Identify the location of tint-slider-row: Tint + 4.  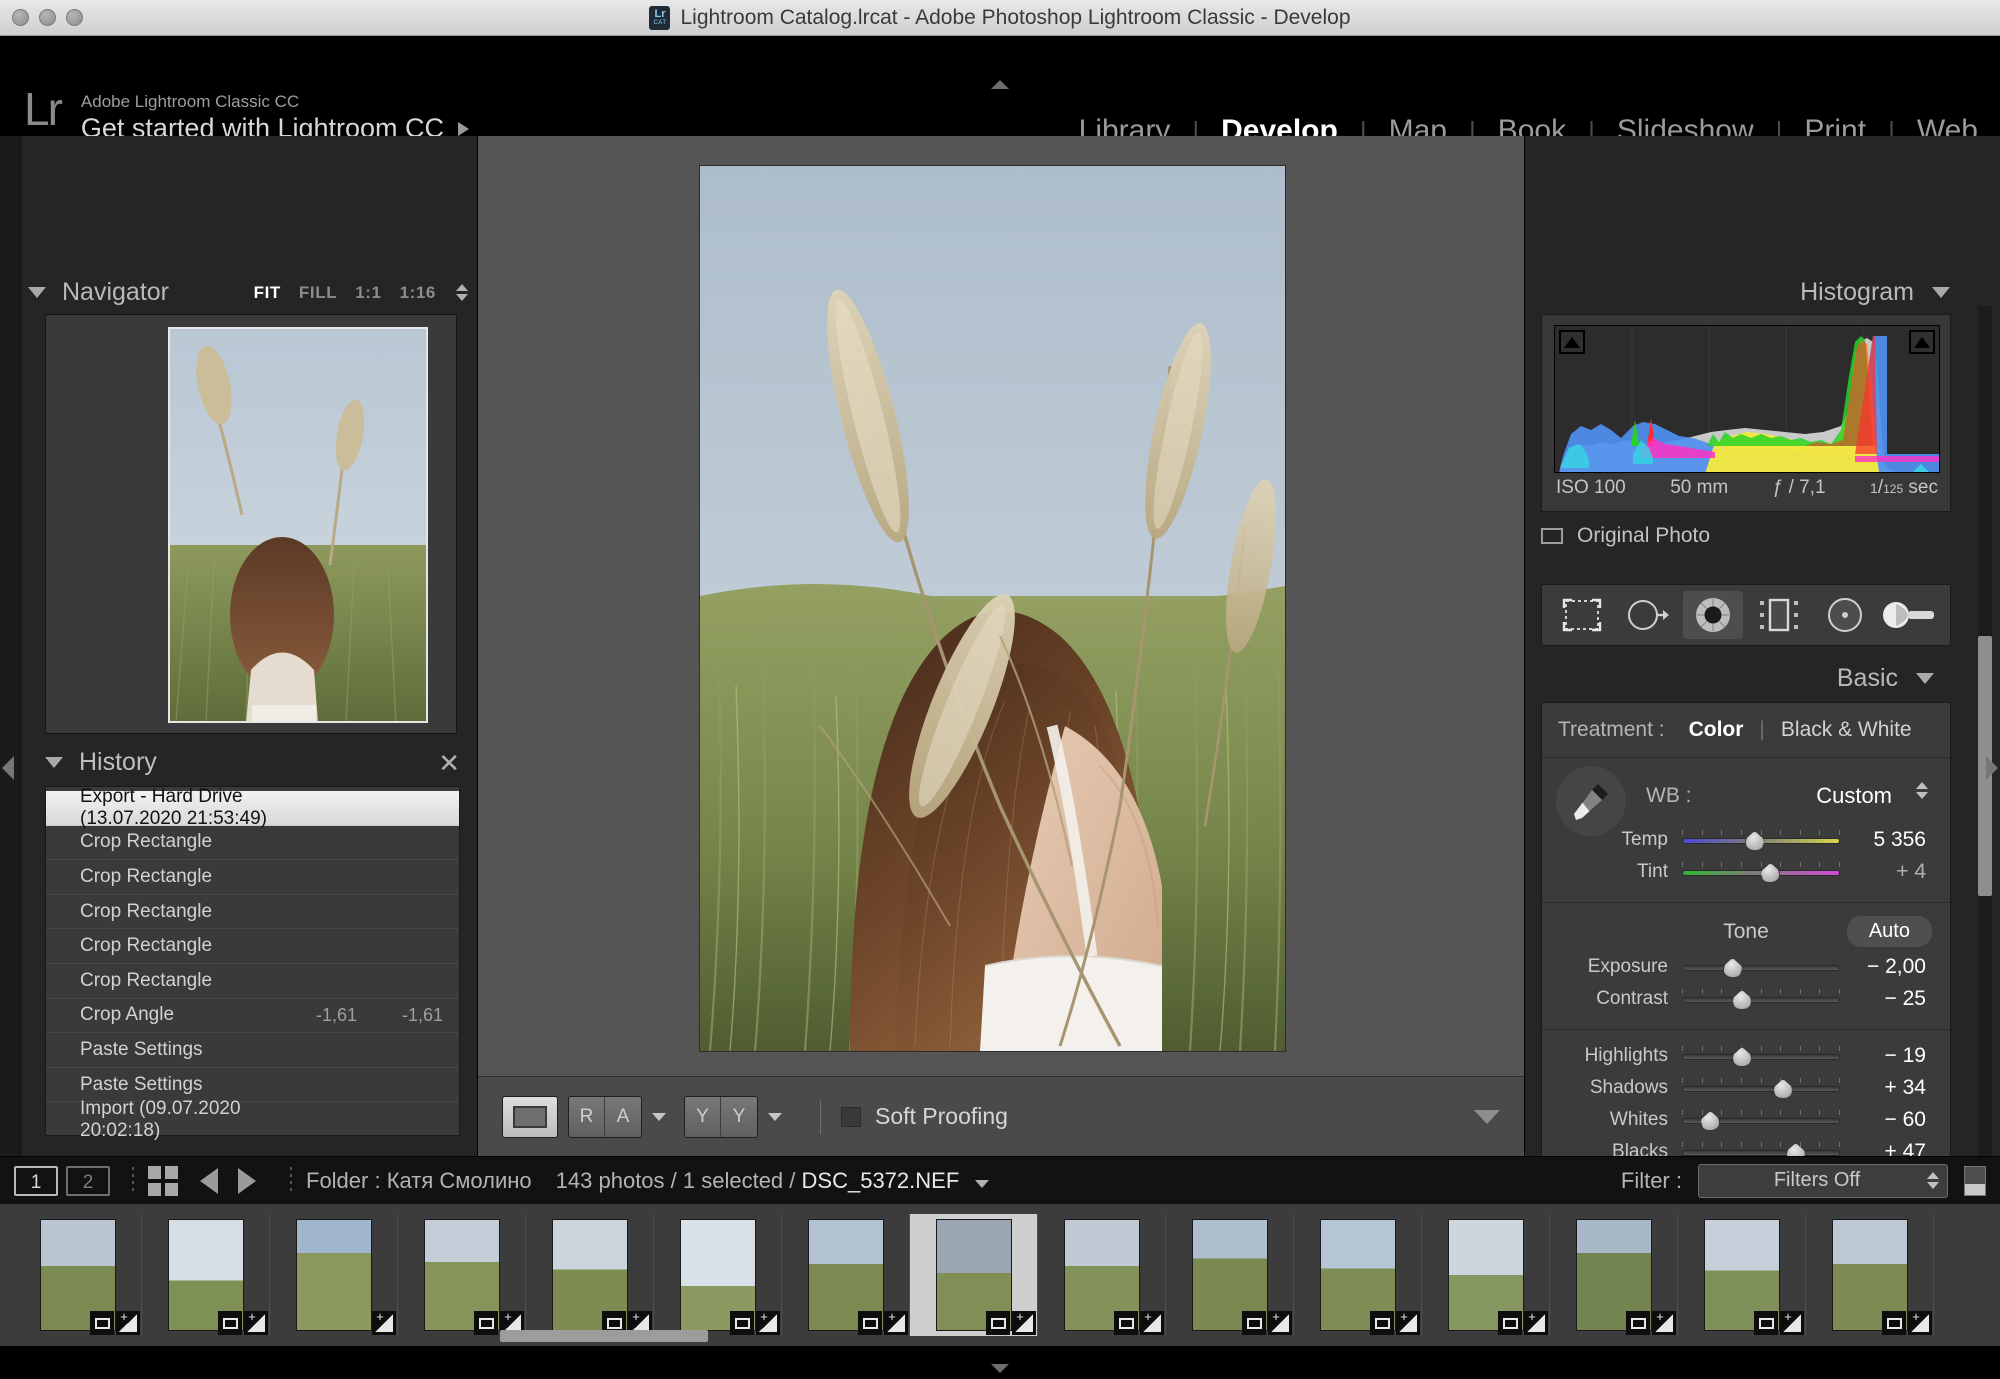
(1746, 872).